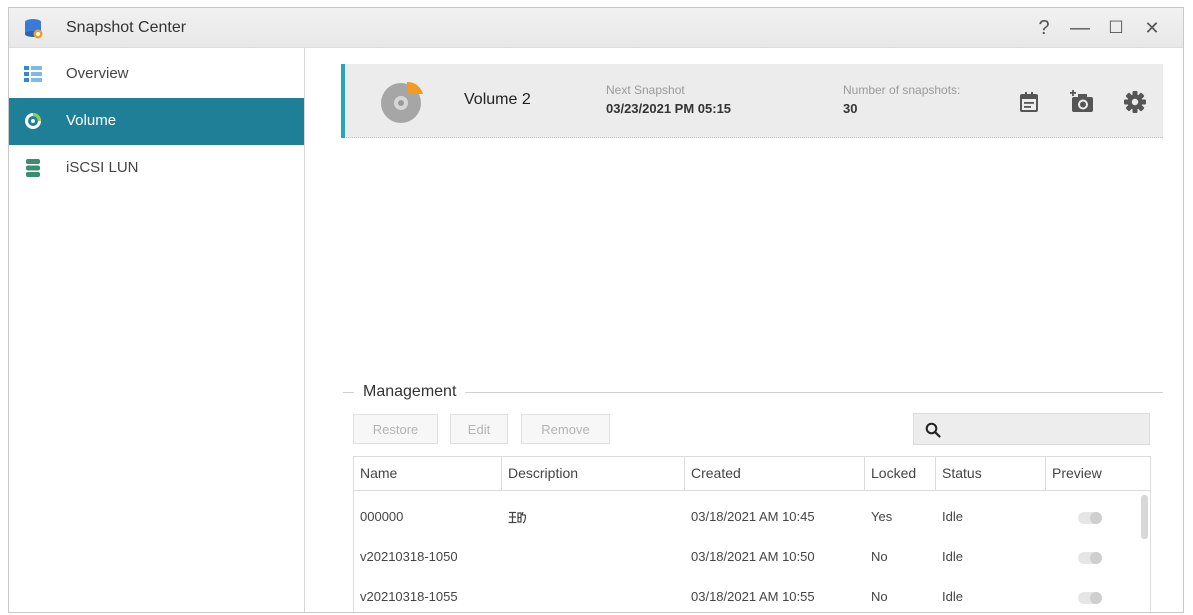 The image size is (1193, 615). I want to click on schedule-icon, so click(1029, 102).